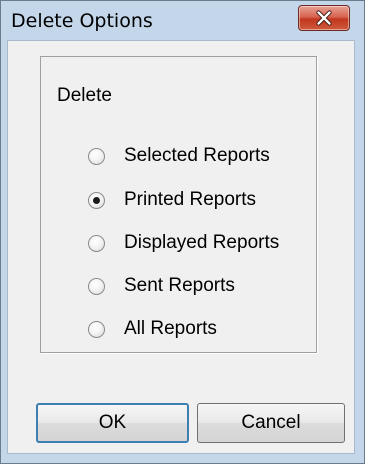 Image resolution: width=365 pixels, height=464 pixels. What do you see at coordinates (170, 329) in the screenshot?
I see `option-label: All Reports` at bounding box center [170, 329].